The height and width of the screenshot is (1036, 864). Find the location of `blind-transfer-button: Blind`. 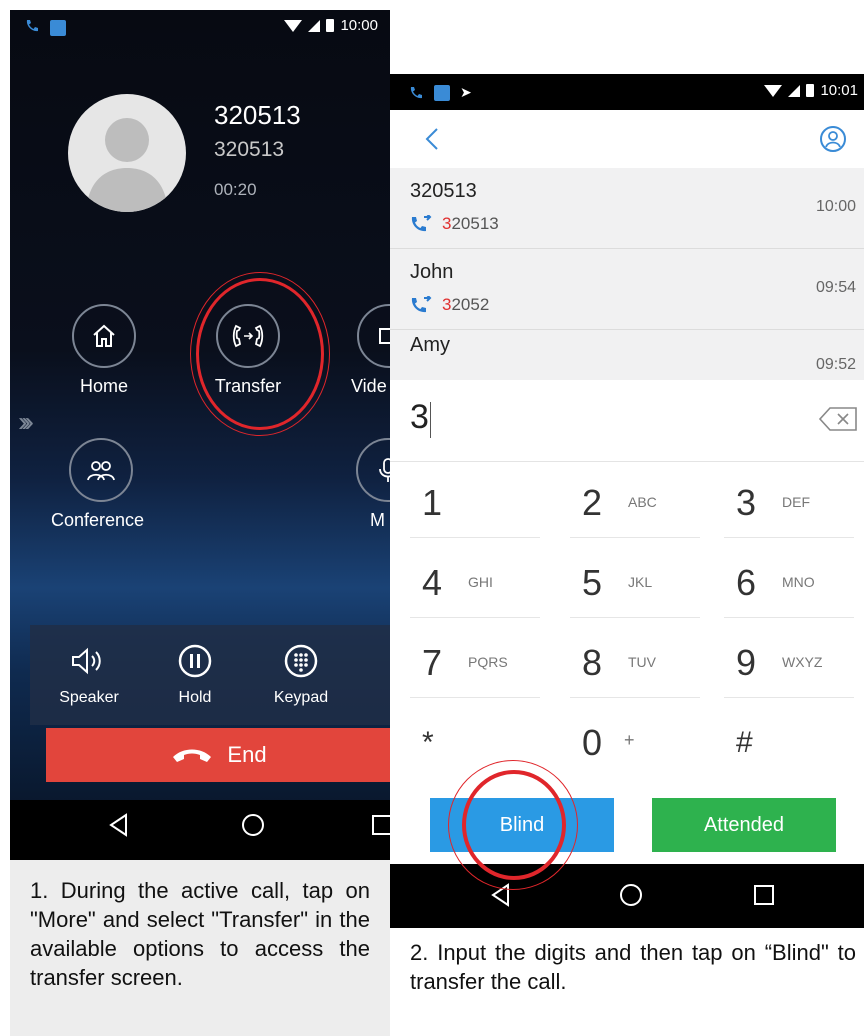

blind-transfer-button: Blind is located at coordinates (522, 825).